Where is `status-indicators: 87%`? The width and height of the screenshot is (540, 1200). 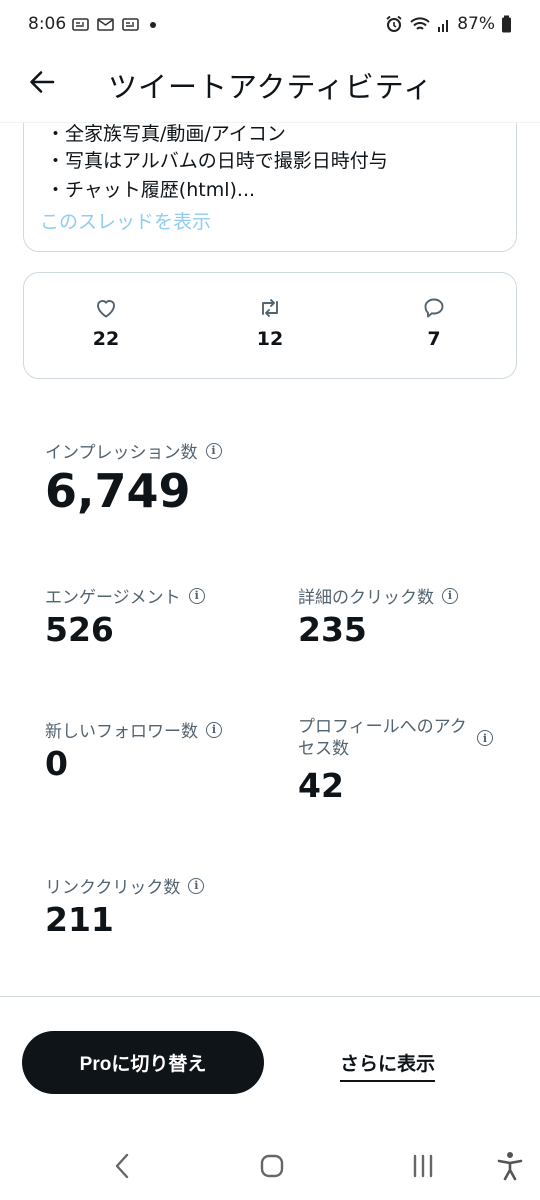
status-indicators: 87% is located at coordinates (448, 24).